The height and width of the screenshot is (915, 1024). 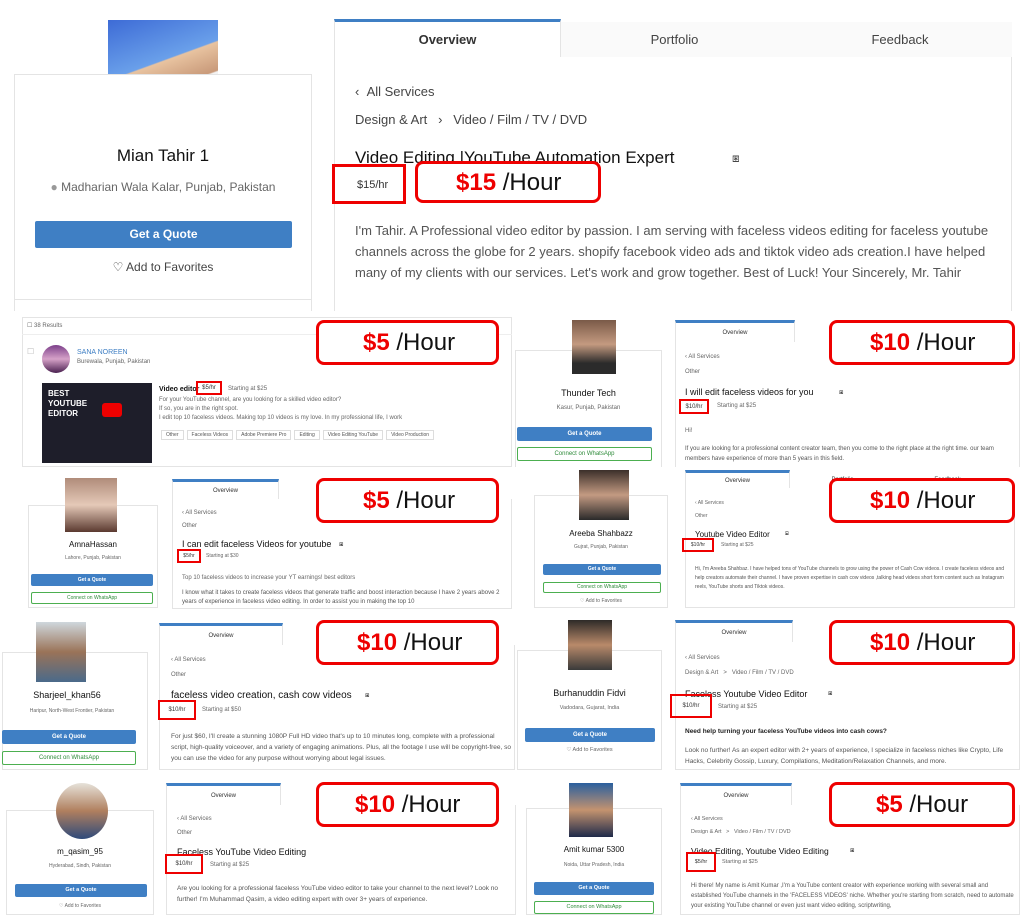 What do you see at coordinates (210, 435) in the screenshot?
I see `tag: Faceless Videos` at bounding box center [210, 435].